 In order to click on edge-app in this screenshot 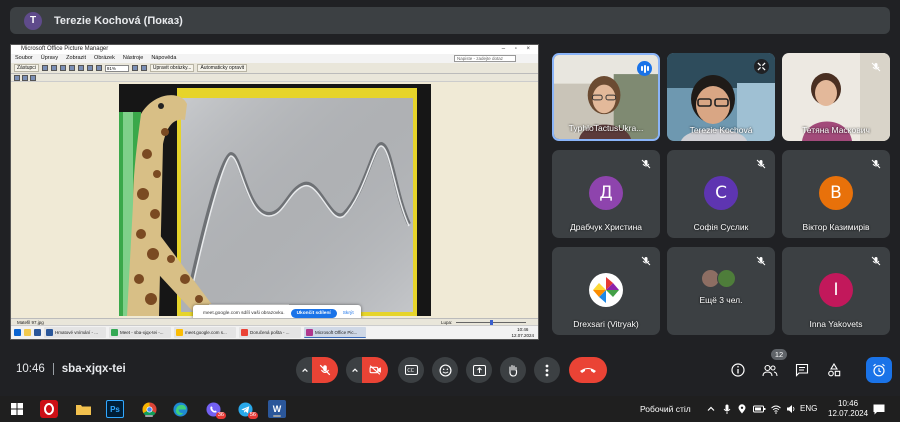, I will do `click(180, 409)`.